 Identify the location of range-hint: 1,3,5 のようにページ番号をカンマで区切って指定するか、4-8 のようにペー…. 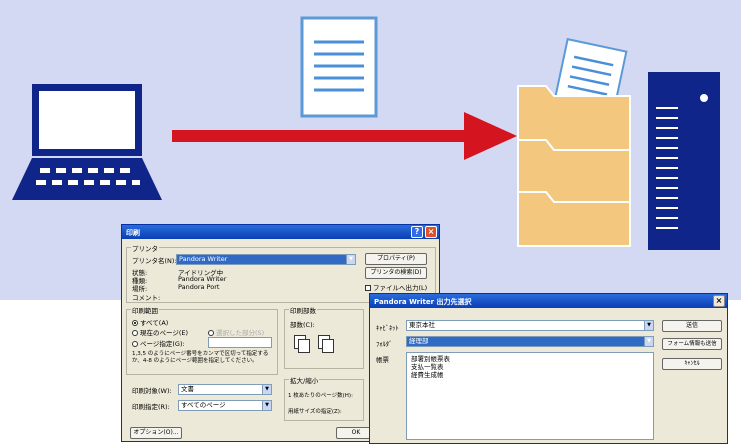
(200, 357).